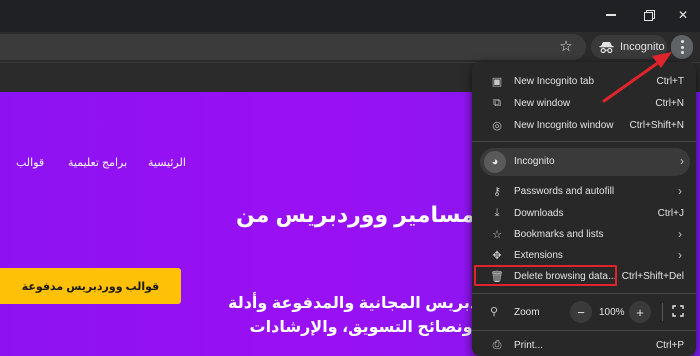 The height and width of the screenshot is (356, 700). I want to click on restore-button, so click(649, 15).